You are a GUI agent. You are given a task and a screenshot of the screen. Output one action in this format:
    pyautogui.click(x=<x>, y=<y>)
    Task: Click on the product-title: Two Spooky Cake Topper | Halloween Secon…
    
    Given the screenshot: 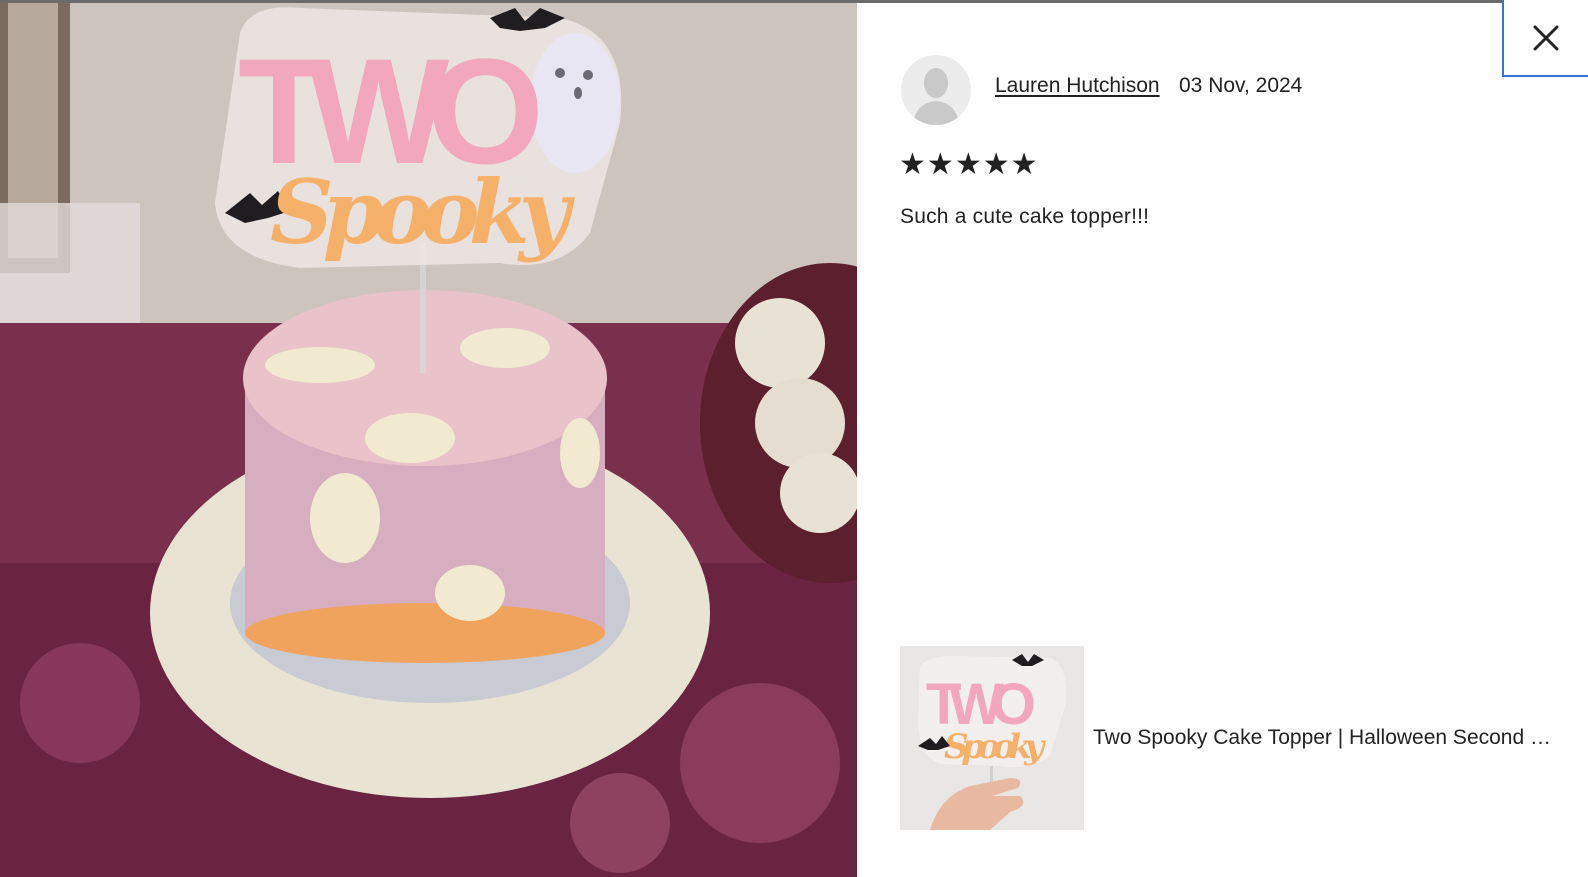 What is the action you would take?
    pyautogui.click(x=1324, y=738)
    